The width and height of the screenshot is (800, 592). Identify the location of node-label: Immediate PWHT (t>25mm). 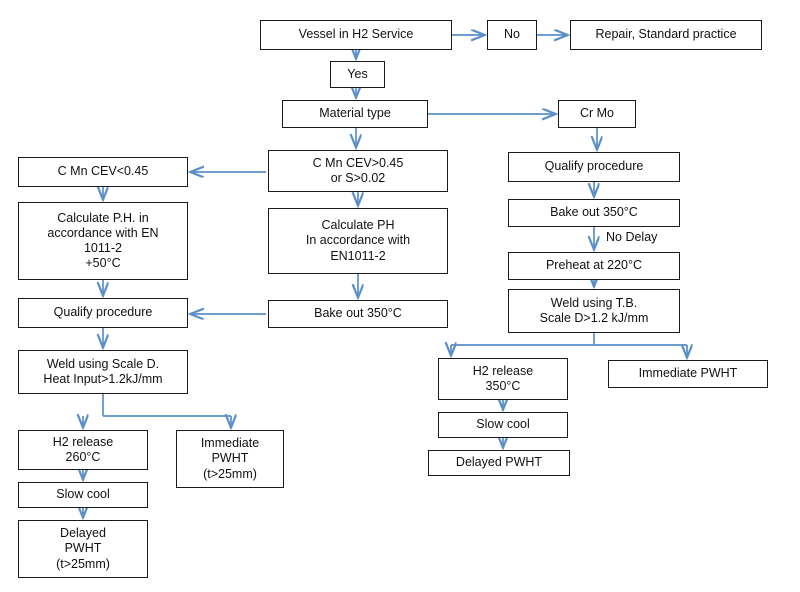
(230, 458).